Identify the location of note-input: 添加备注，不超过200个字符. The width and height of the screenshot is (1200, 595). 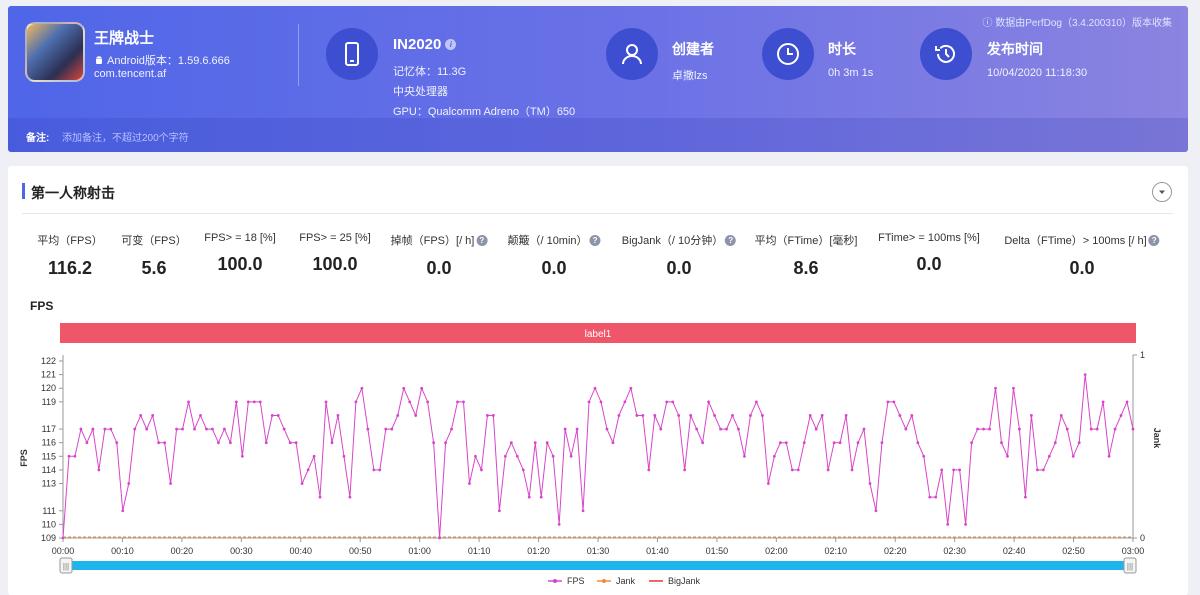
(125, 136).